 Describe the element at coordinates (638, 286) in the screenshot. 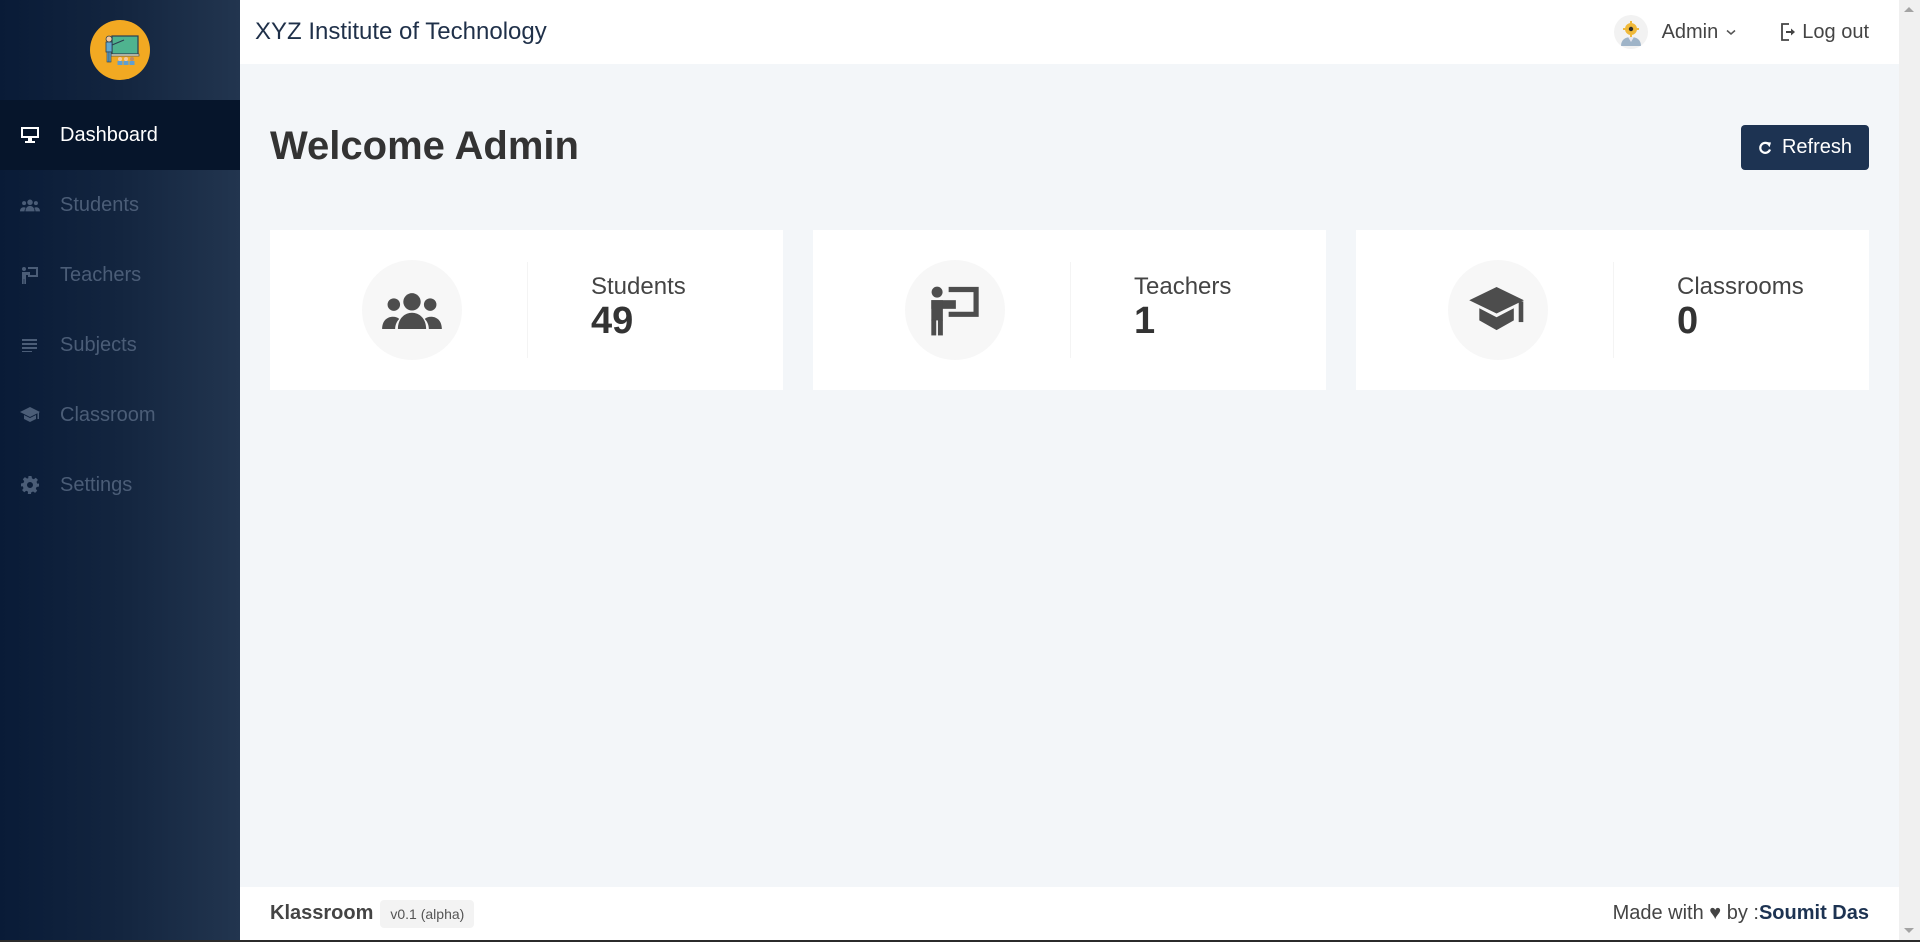

I see `card-label: Students` at that location.